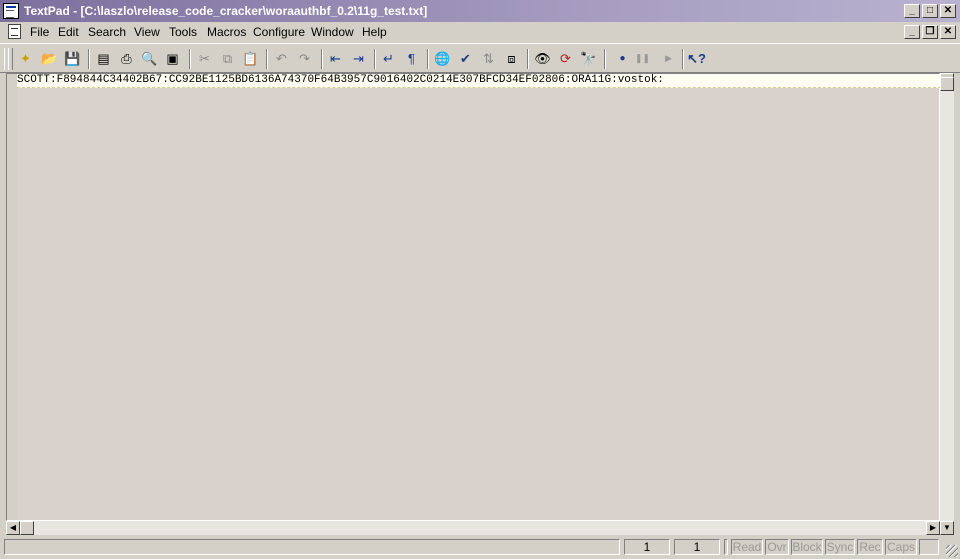  I want to click on print-preview-button: 🔍, so click(149, 58).